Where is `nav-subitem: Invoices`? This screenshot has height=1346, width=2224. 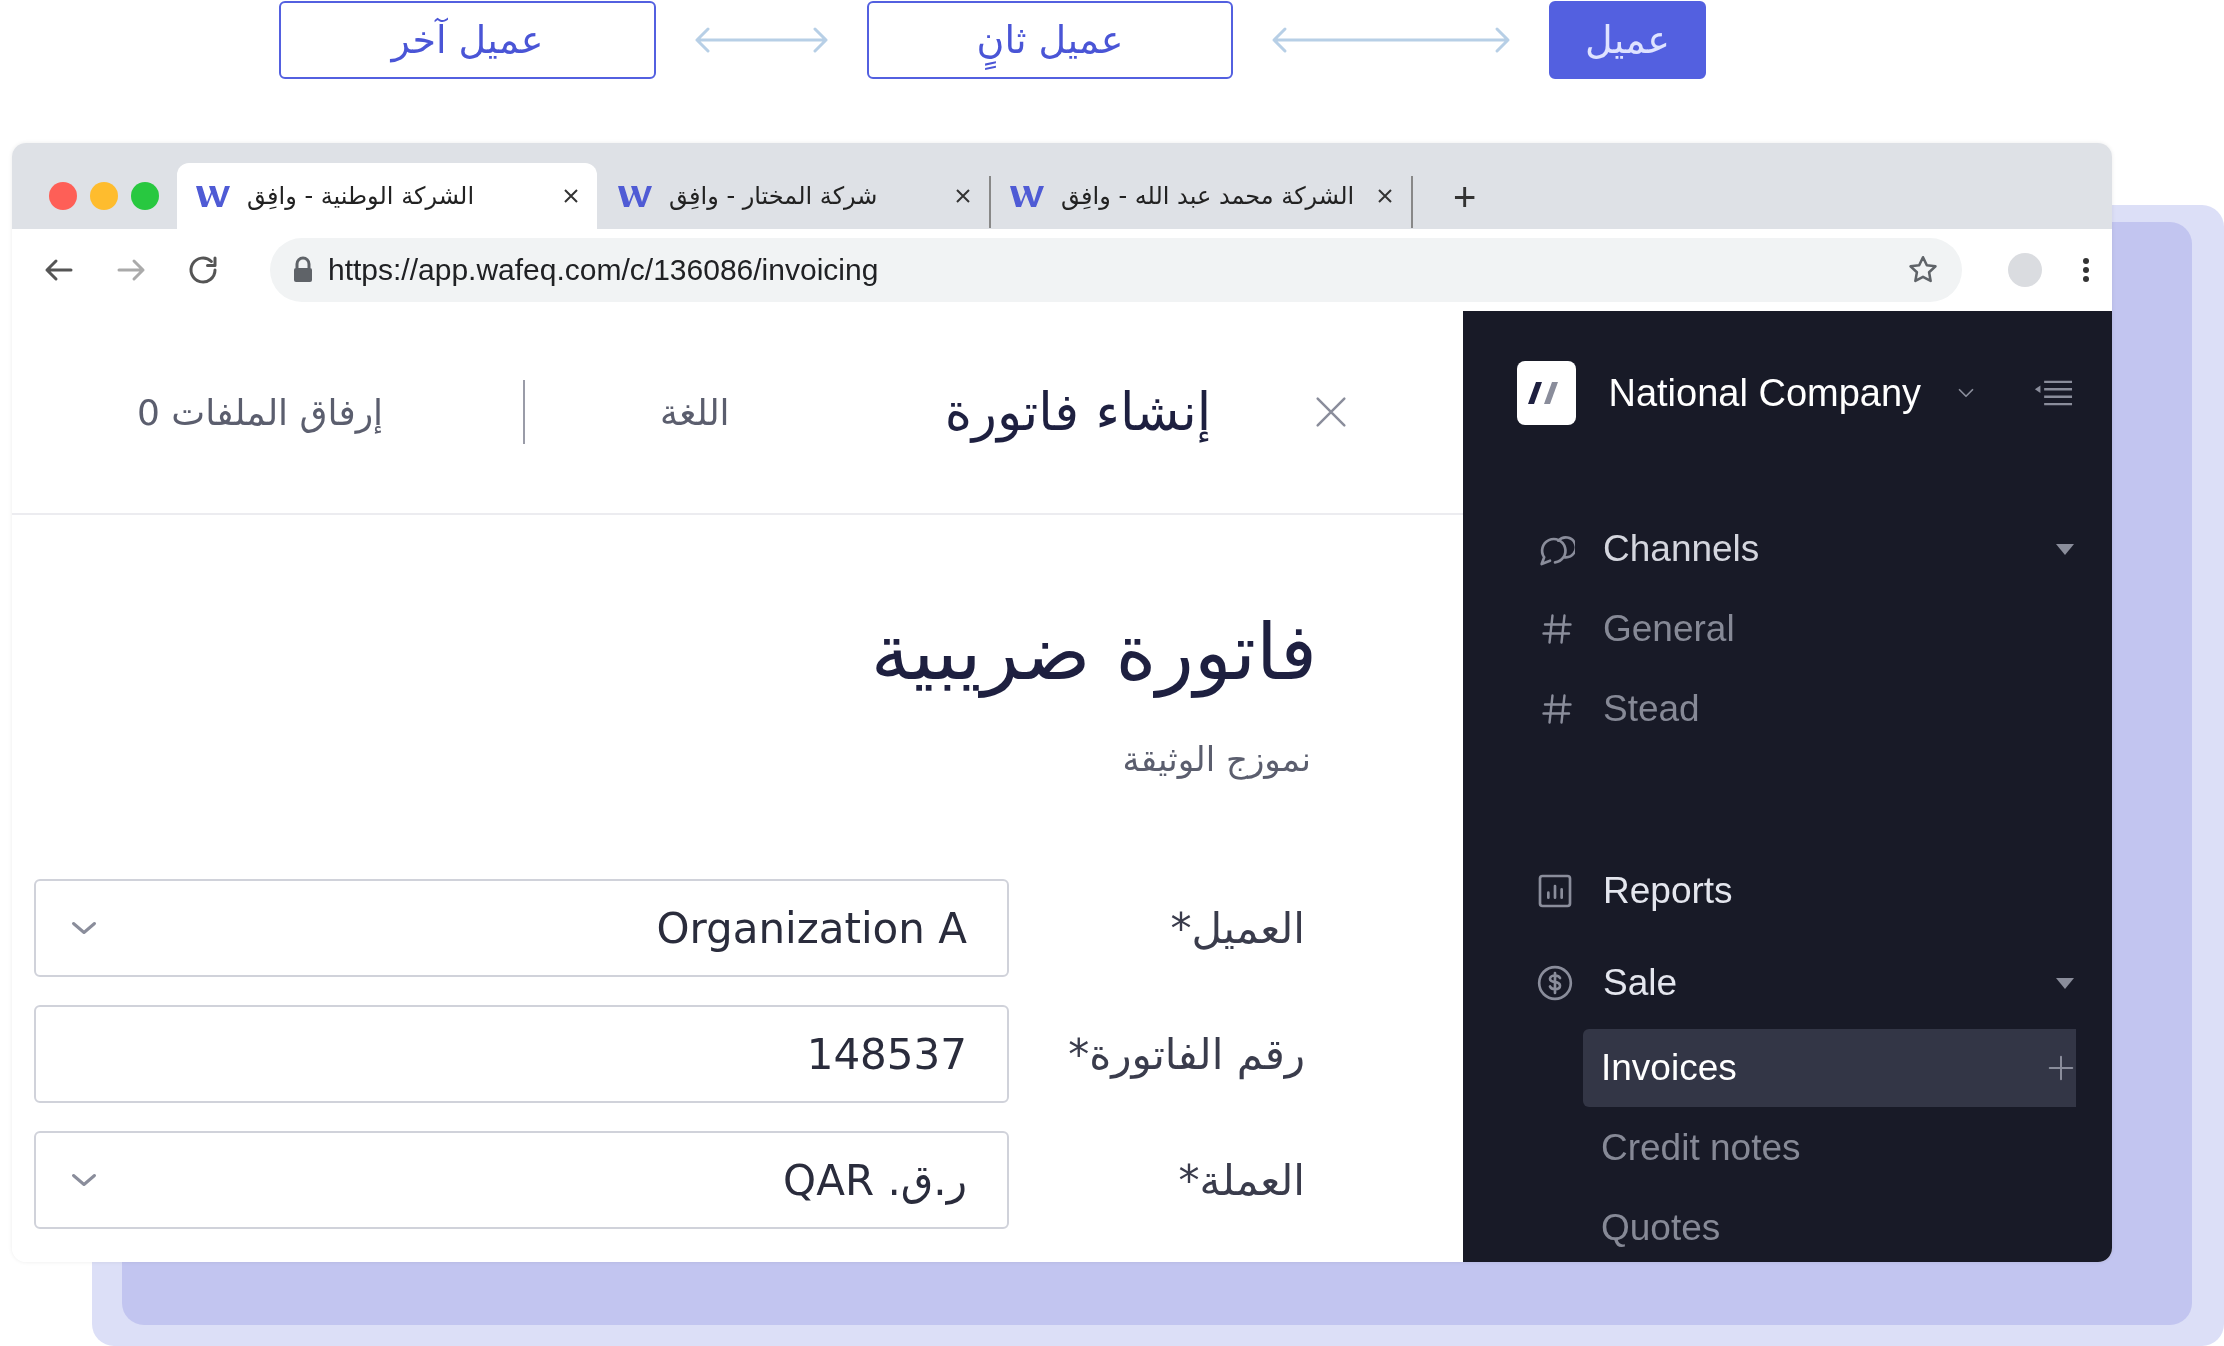
nav-subitem: Invoices is located at coordinates (1829, 1068).